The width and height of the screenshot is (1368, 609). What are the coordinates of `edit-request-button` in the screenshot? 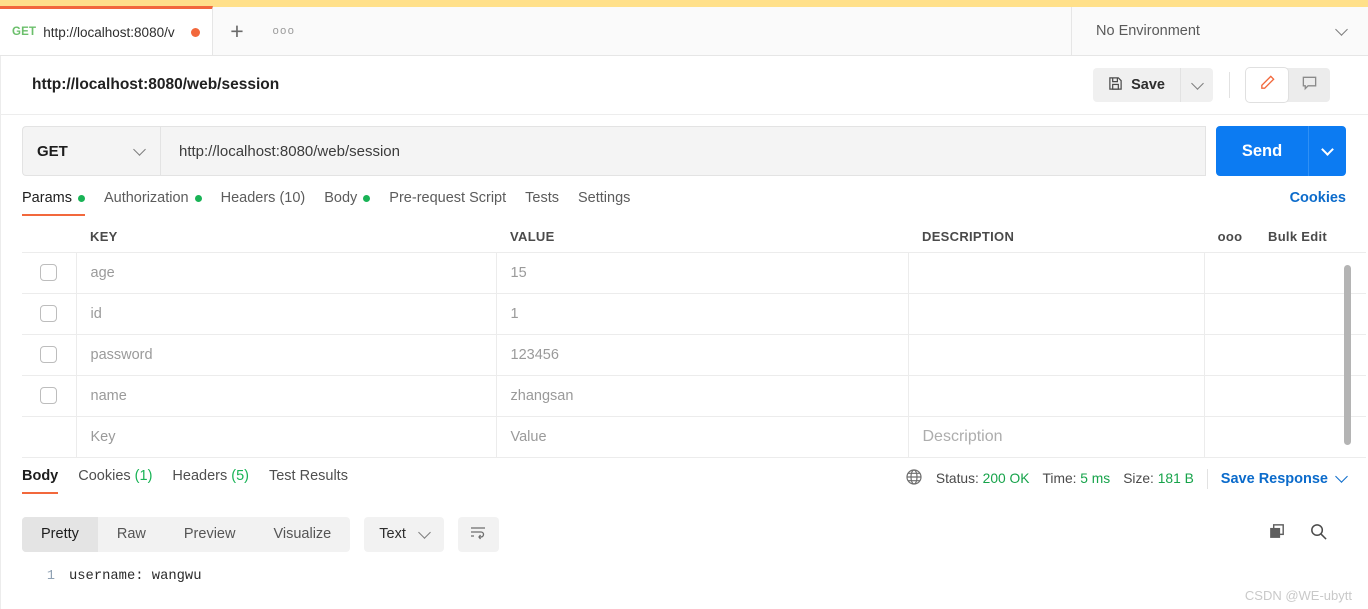 It's located at (1267, 85).